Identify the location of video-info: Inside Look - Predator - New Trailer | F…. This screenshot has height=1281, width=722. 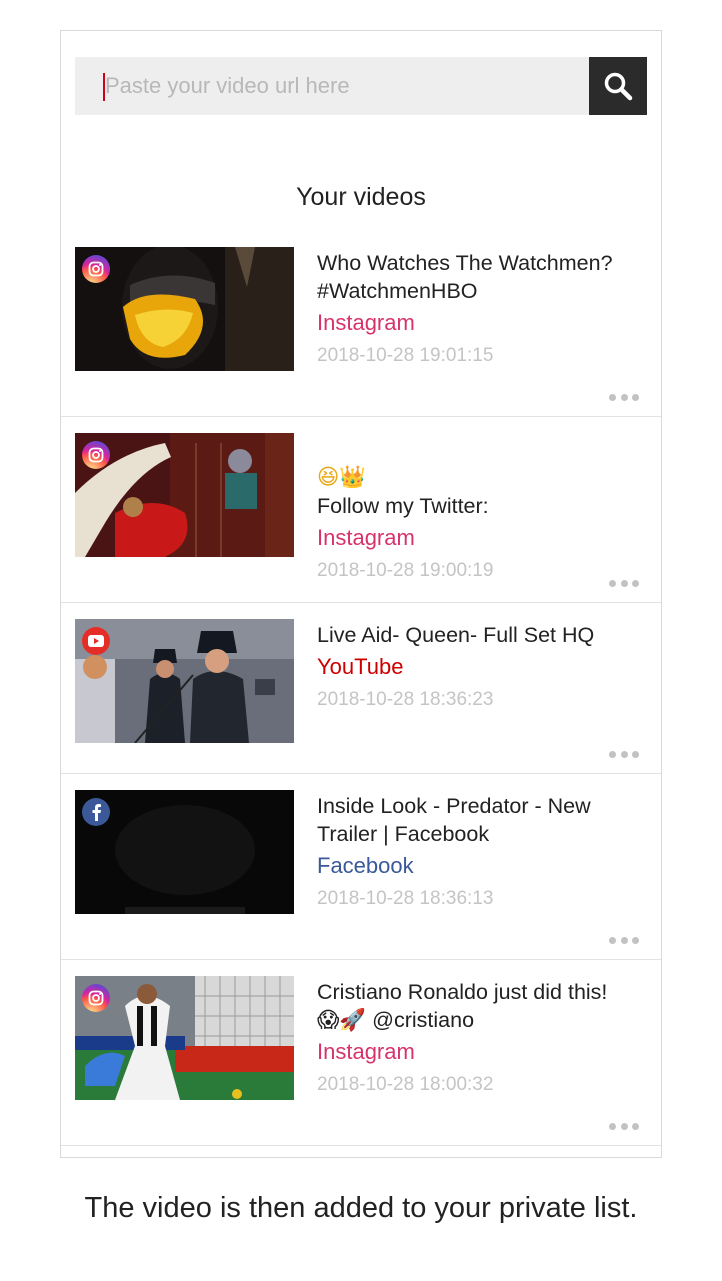
(482, 851).